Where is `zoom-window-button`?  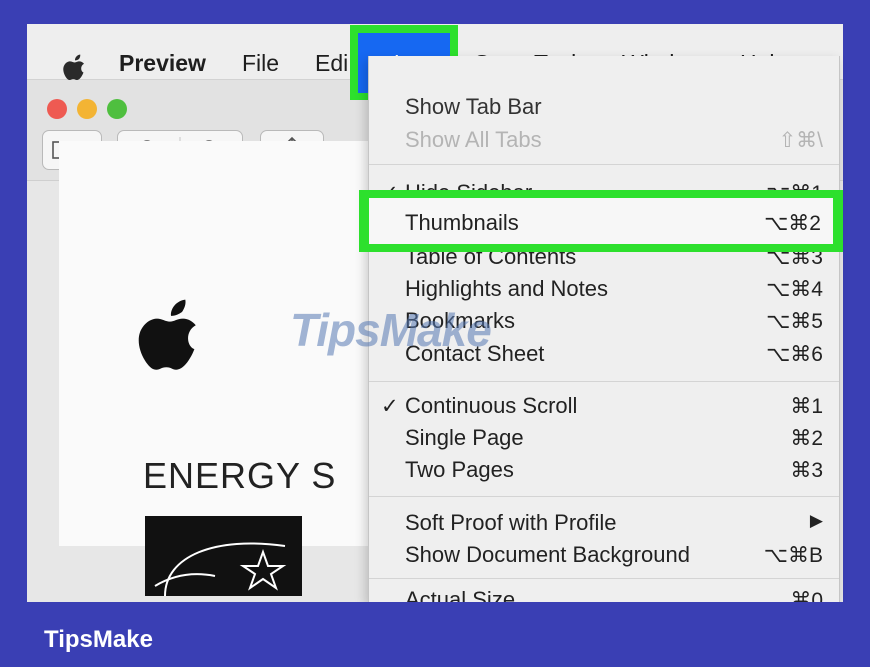 zoom-window-button is located at coordinates (117, 109).